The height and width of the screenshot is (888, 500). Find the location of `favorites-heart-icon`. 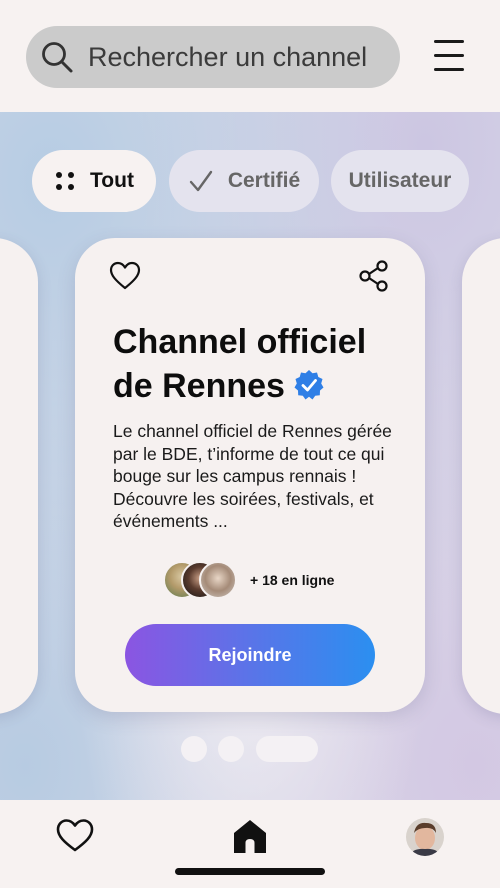

favorites-heart-icon is located at coordinates (75, 836).